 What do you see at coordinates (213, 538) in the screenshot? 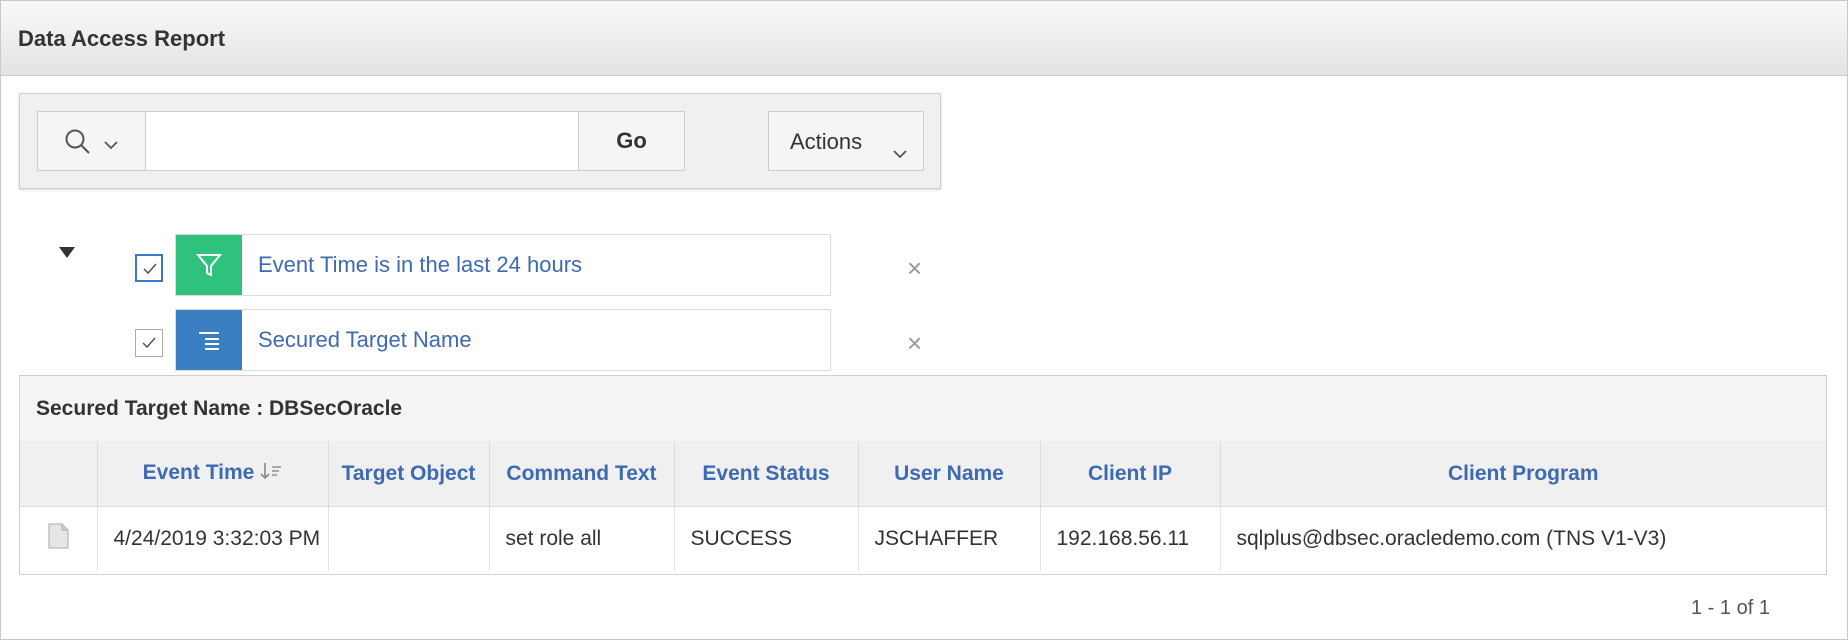
I see `cell-event-time: 4/24/2019 3:32:03 PM` at bounding box center [213, 538].